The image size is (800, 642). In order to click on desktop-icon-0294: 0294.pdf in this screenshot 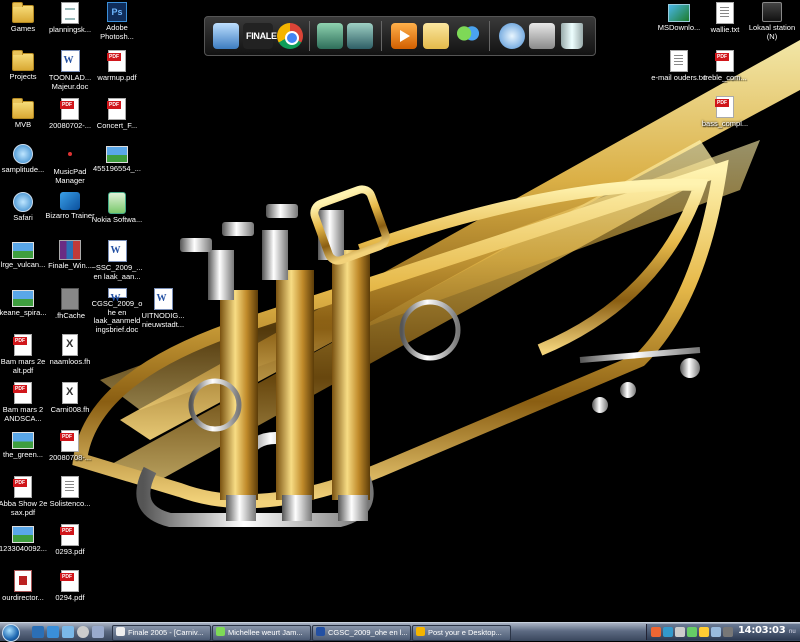, I will do `click(70, 592)`.